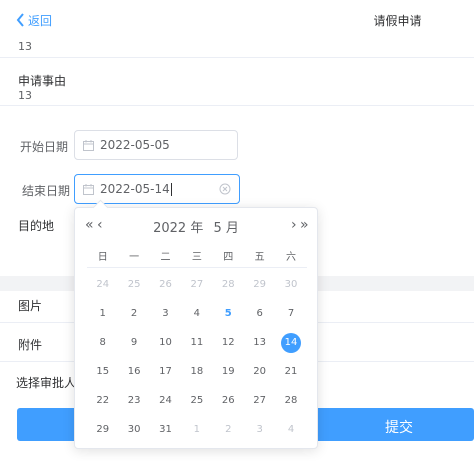 This screenshot has width=474, height=461. Describe the element at coordinates (197, 267) in the screenshot. I see `divider` at that location.